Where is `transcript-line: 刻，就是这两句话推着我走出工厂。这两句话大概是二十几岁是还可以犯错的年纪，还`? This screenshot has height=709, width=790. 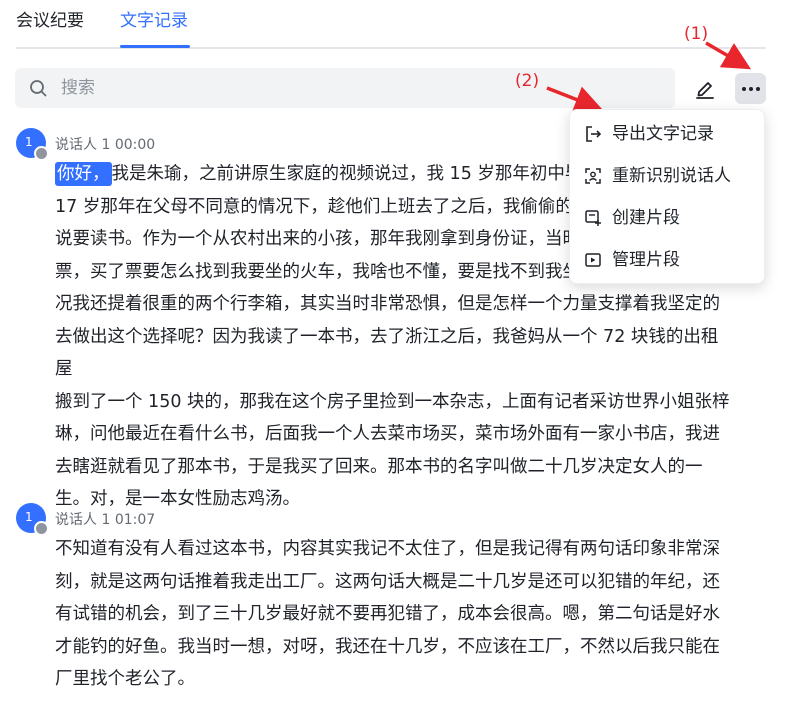 transcript-line: 刻，就是这两句话推着我走出工厂。这两句话大概是二十几岁是还可以犯错的年纪，还 is located at coordinates (387, 581).